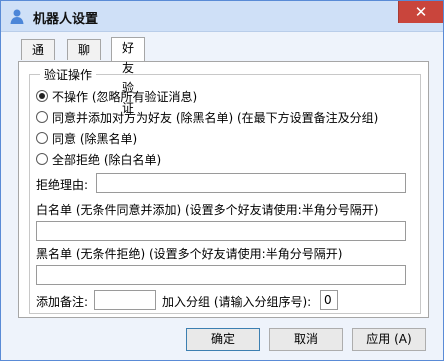  Describe the element at coordinates (84, 58) in the screenshot. I see `tab-chat: 聊天` at that location.